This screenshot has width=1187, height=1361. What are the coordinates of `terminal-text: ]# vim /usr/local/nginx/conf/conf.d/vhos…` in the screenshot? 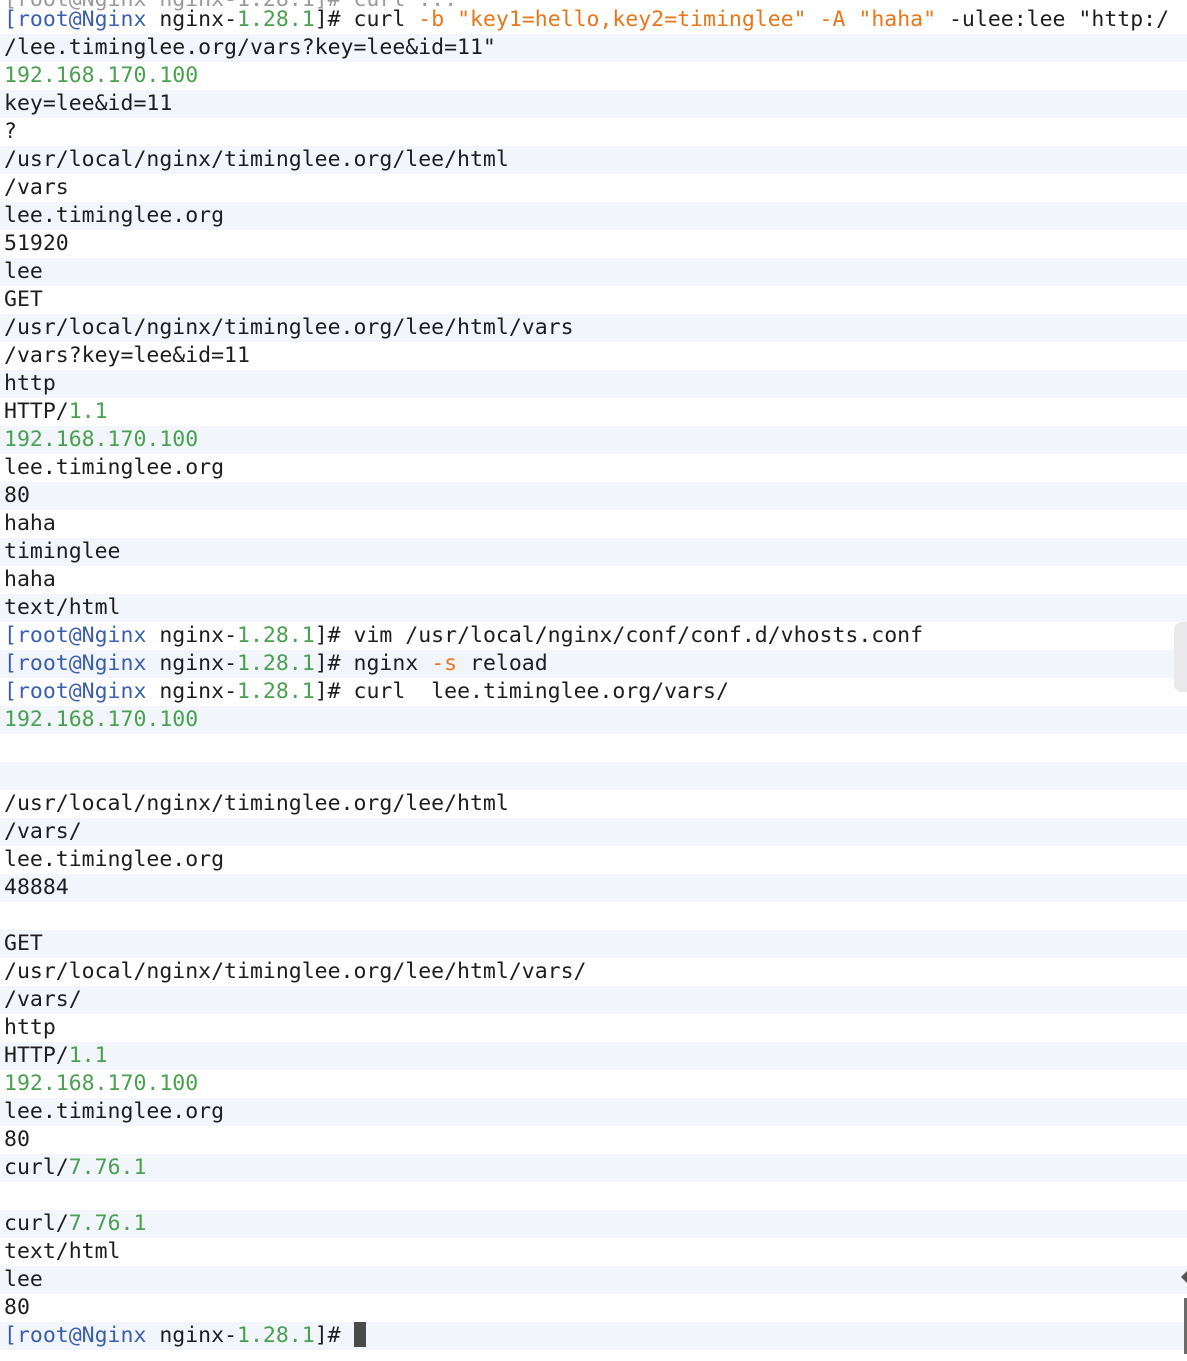 It's located at (619, 635).